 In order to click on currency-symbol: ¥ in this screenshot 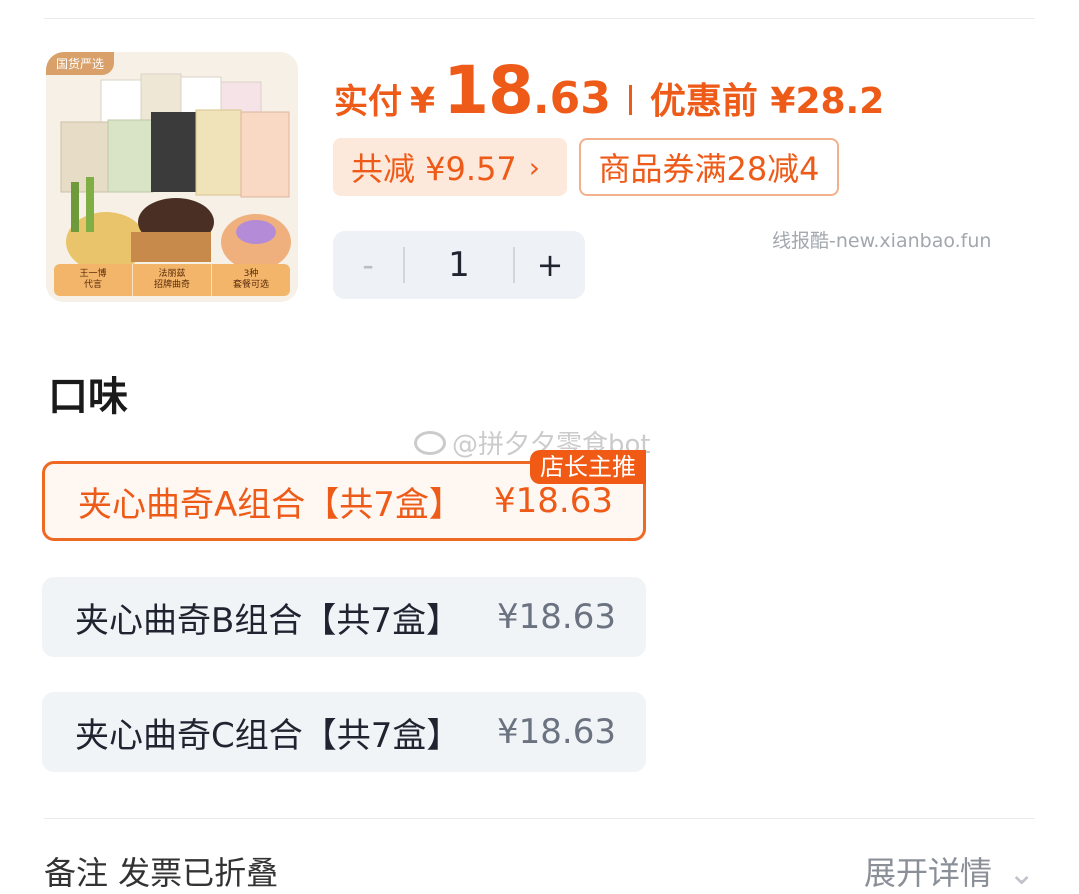, I will do `click(423, 101)`.